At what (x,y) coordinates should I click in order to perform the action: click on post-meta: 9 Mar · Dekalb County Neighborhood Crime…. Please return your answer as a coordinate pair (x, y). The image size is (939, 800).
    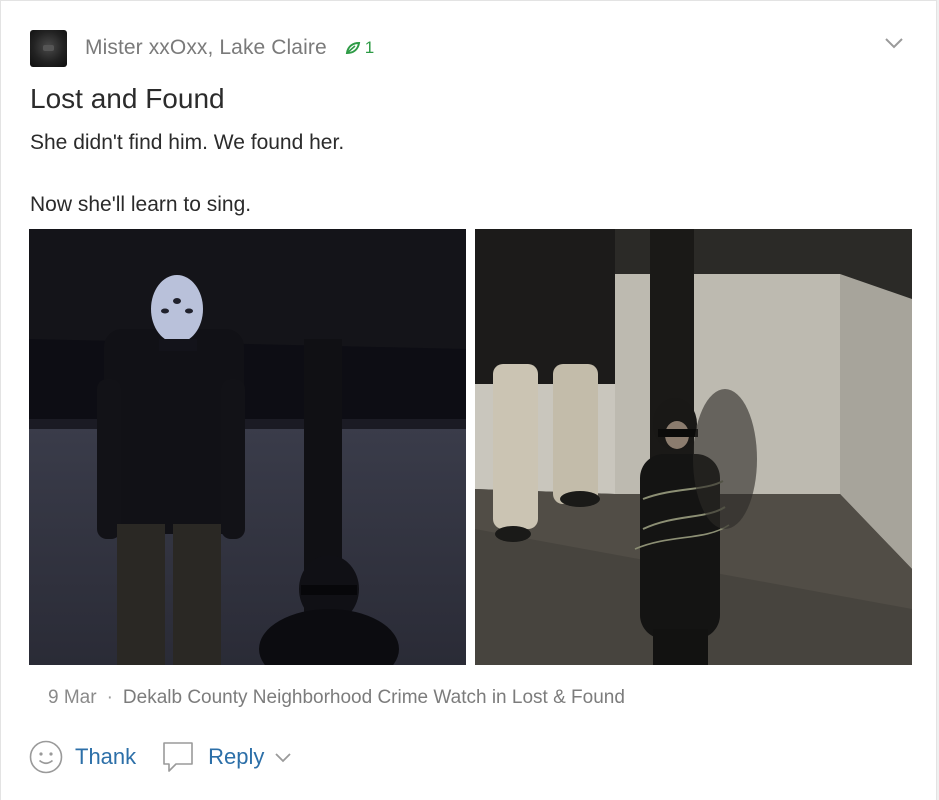
    Looking at the image, I should click on (336, 698).